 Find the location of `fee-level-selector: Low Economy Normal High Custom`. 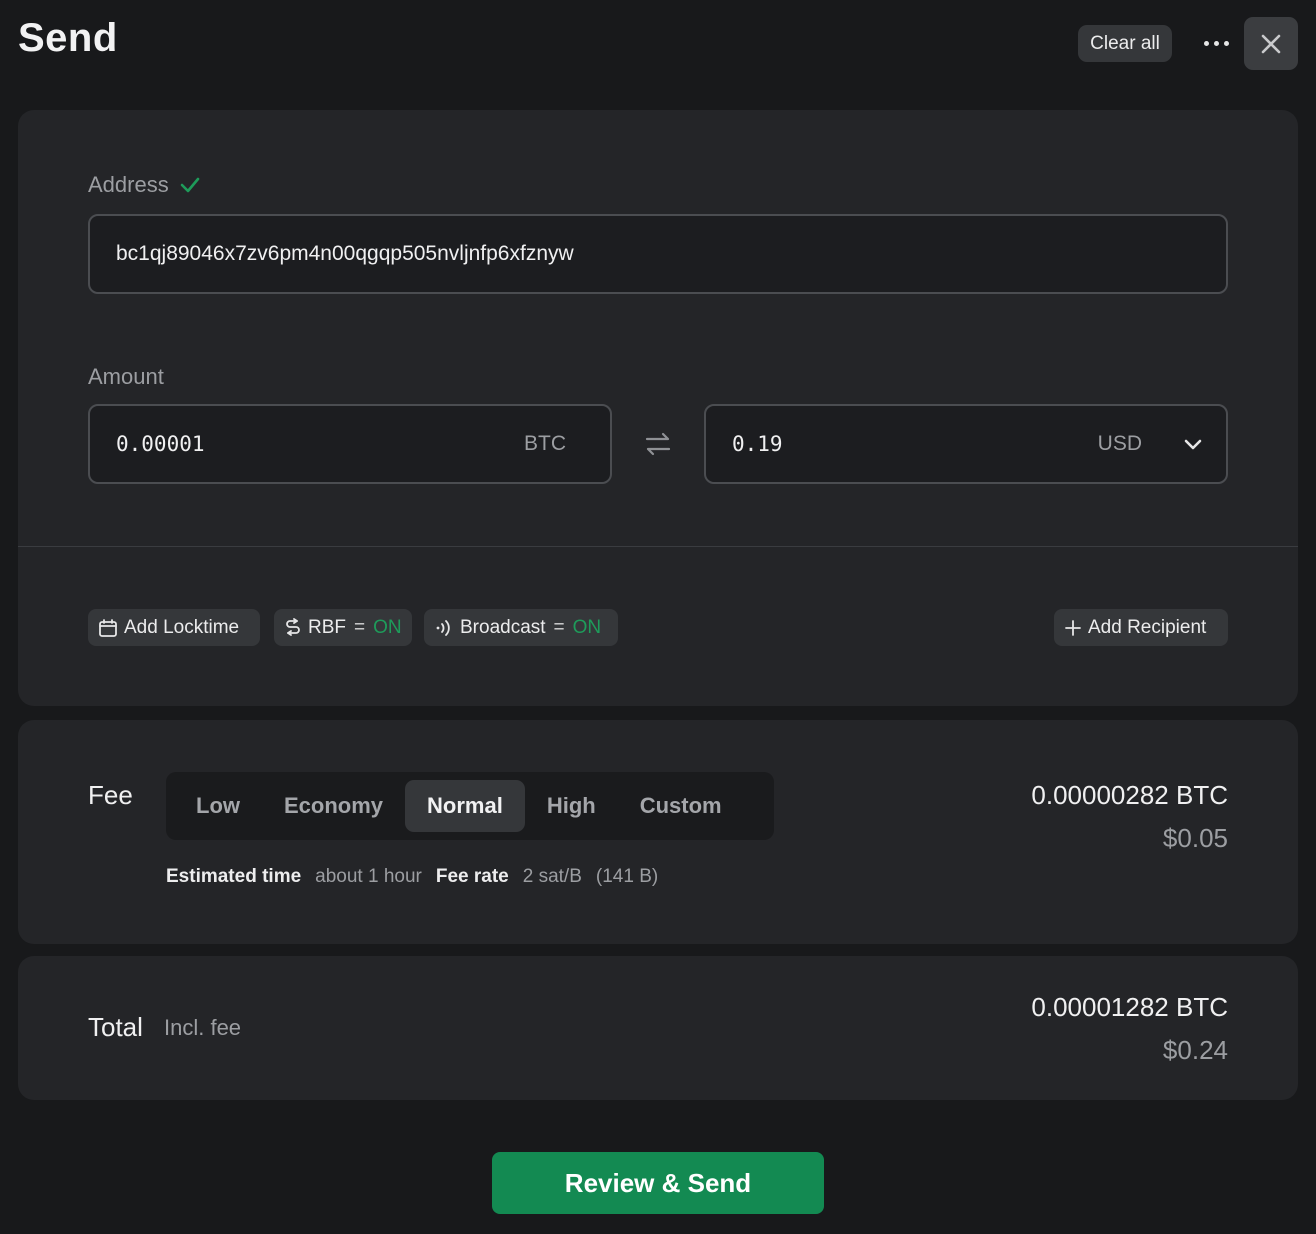

fee-level-selector: Low Economy Normal High Custom is located at coordinates (470, 806).